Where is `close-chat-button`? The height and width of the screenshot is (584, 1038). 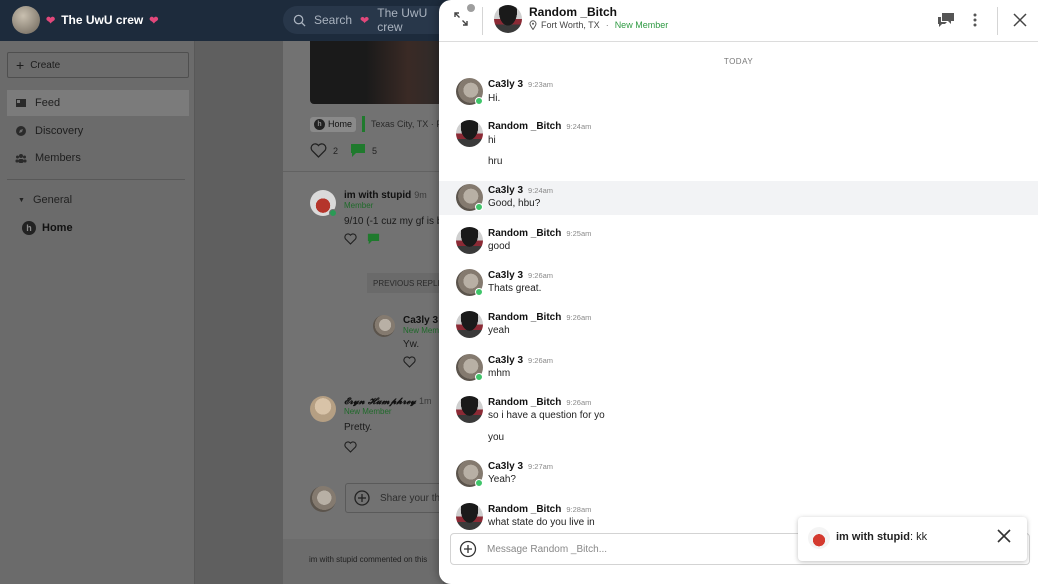
close-chat-button is located at coordinates (1020, 20).